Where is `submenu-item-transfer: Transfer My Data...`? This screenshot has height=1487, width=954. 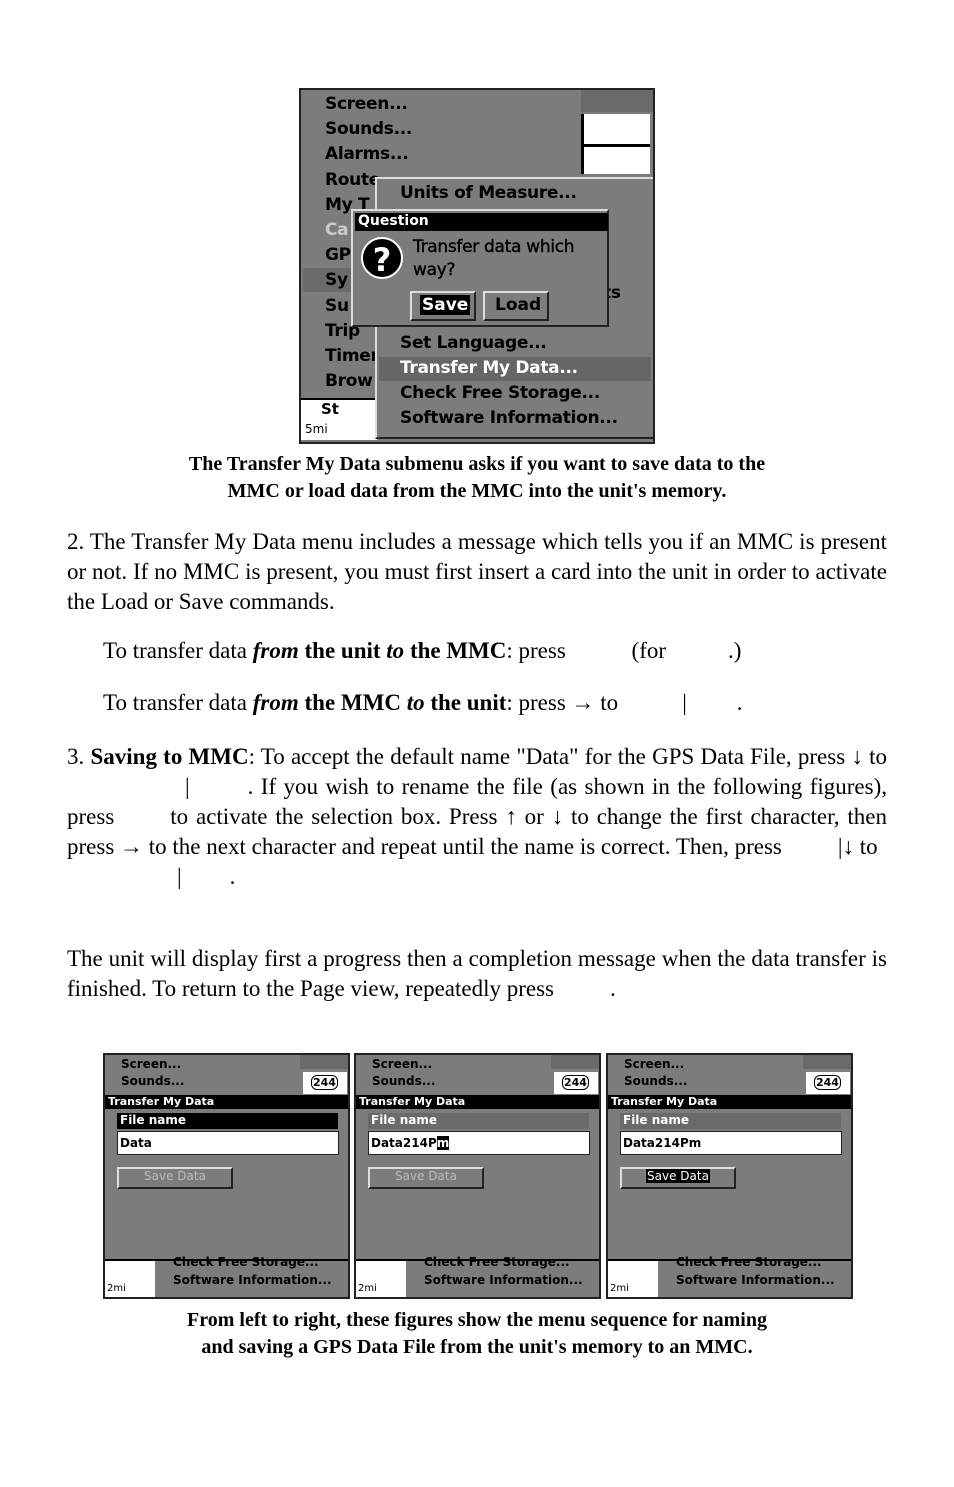 submenu-item-transfer: Transfer My Data... is located at coordinates (489, 368).